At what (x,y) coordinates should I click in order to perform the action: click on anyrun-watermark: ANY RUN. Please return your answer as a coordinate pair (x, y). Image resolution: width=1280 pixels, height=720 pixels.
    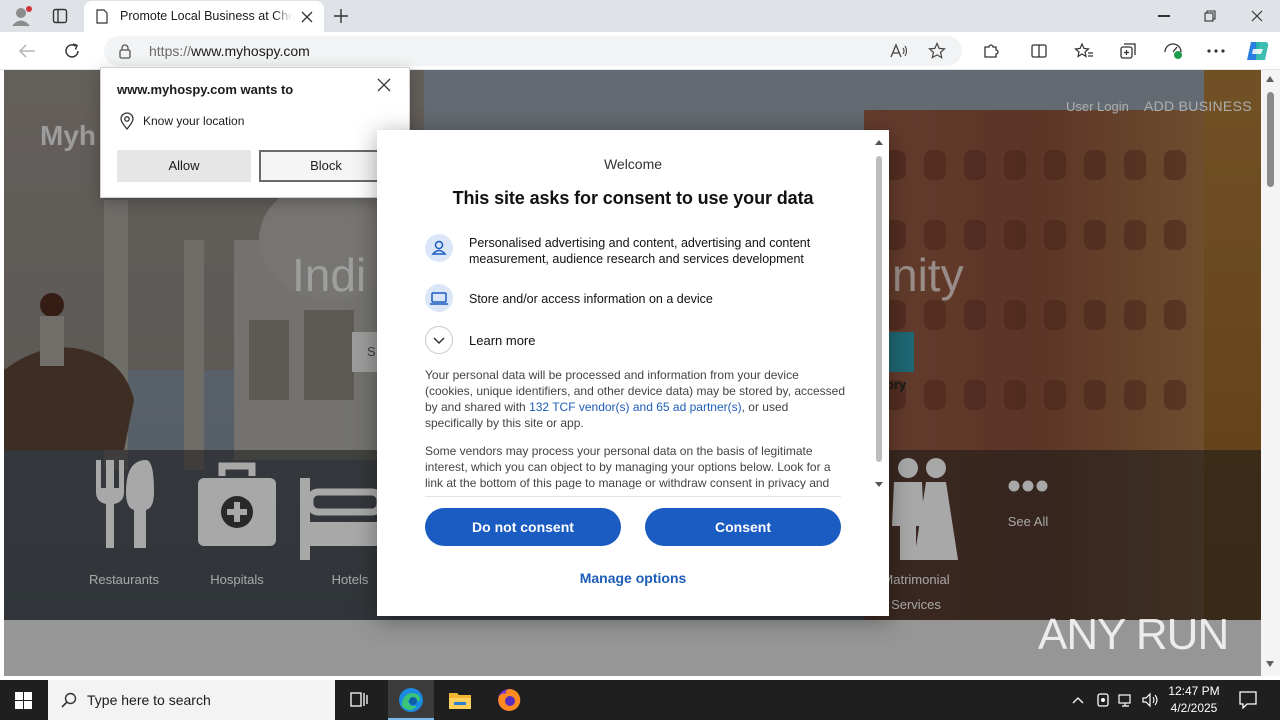
    Looking at the image, I should click on (1133, 634).